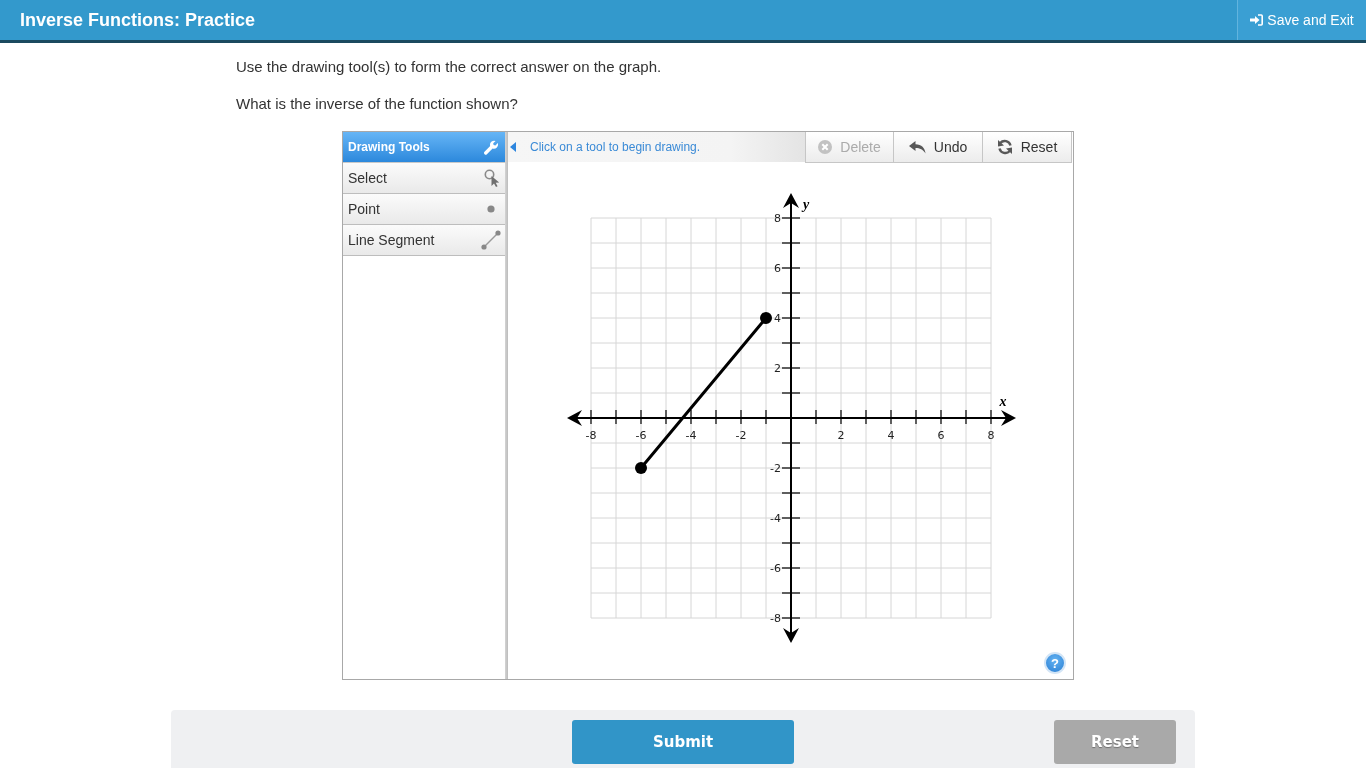 Image resolution: width=1366 pixels, height=768 pixels. Describe the element at coordinates (490, 147) in the screenshot. I see `wrench-icon` at that location.